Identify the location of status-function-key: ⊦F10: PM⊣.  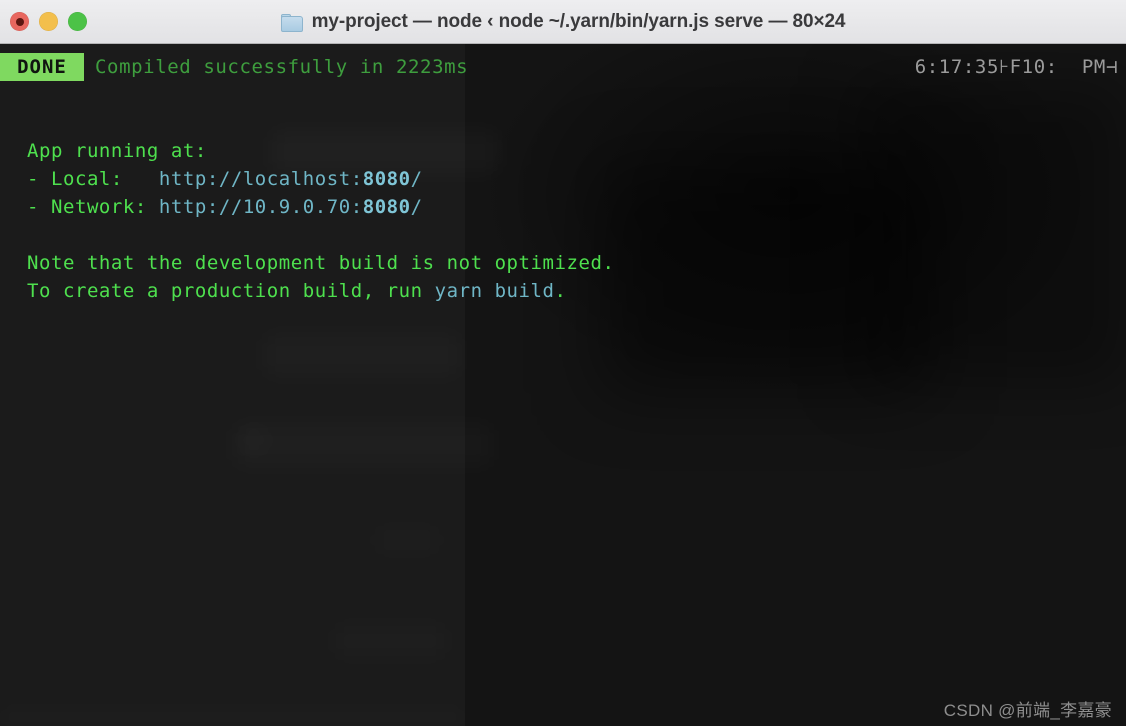
(1058, 67).